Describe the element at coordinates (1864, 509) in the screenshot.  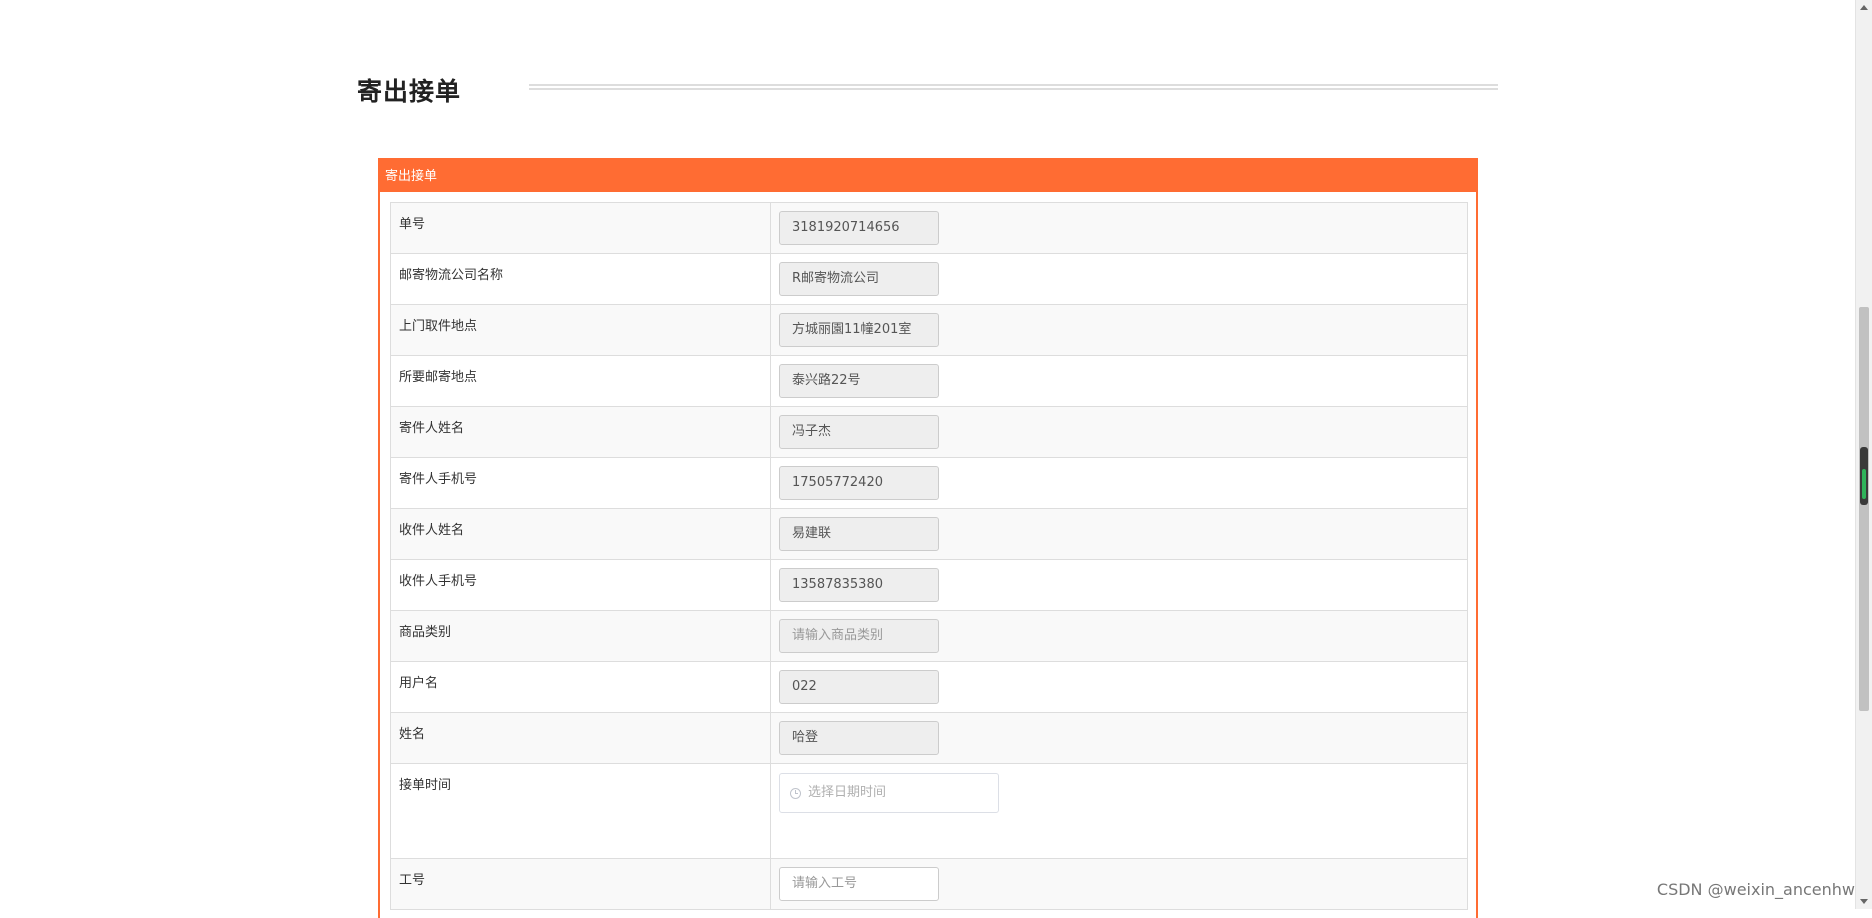
I see `scroll-thumb` at that location.